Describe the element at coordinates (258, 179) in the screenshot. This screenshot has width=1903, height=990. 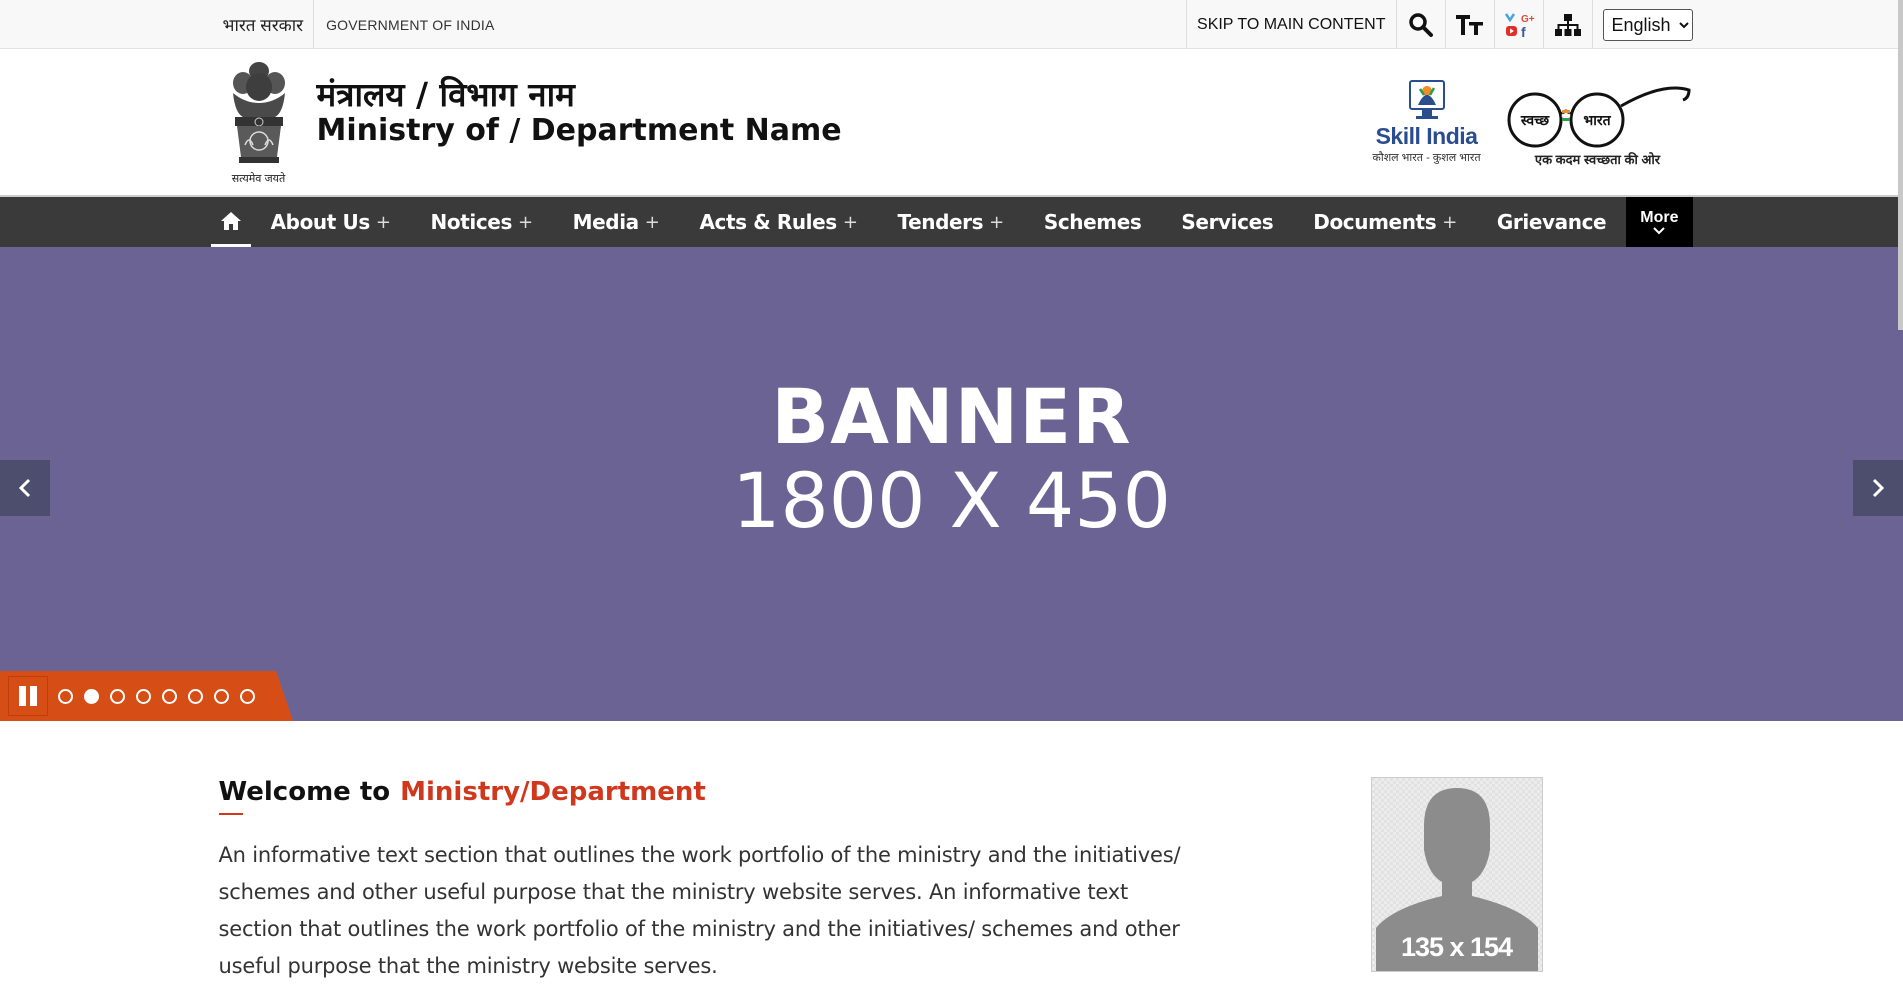
I see `emblem-motto: सत्यमेव जयते` at that location.